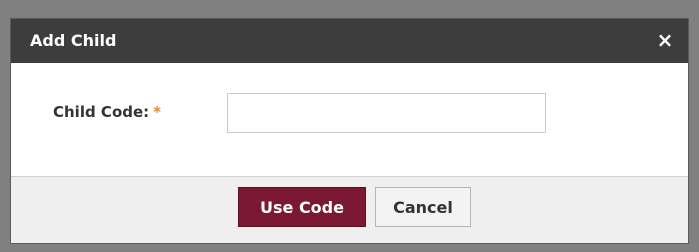 The image size is (699, 252). I want to click on required-marker: *, so click(157, 112).